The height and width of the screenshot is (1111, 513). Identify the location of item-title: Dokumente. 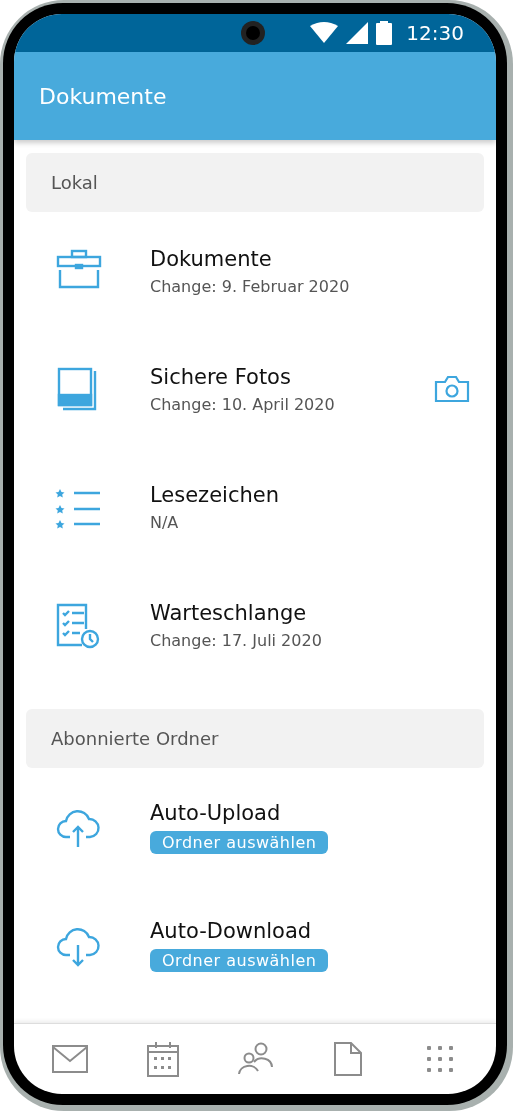
(211, 258).